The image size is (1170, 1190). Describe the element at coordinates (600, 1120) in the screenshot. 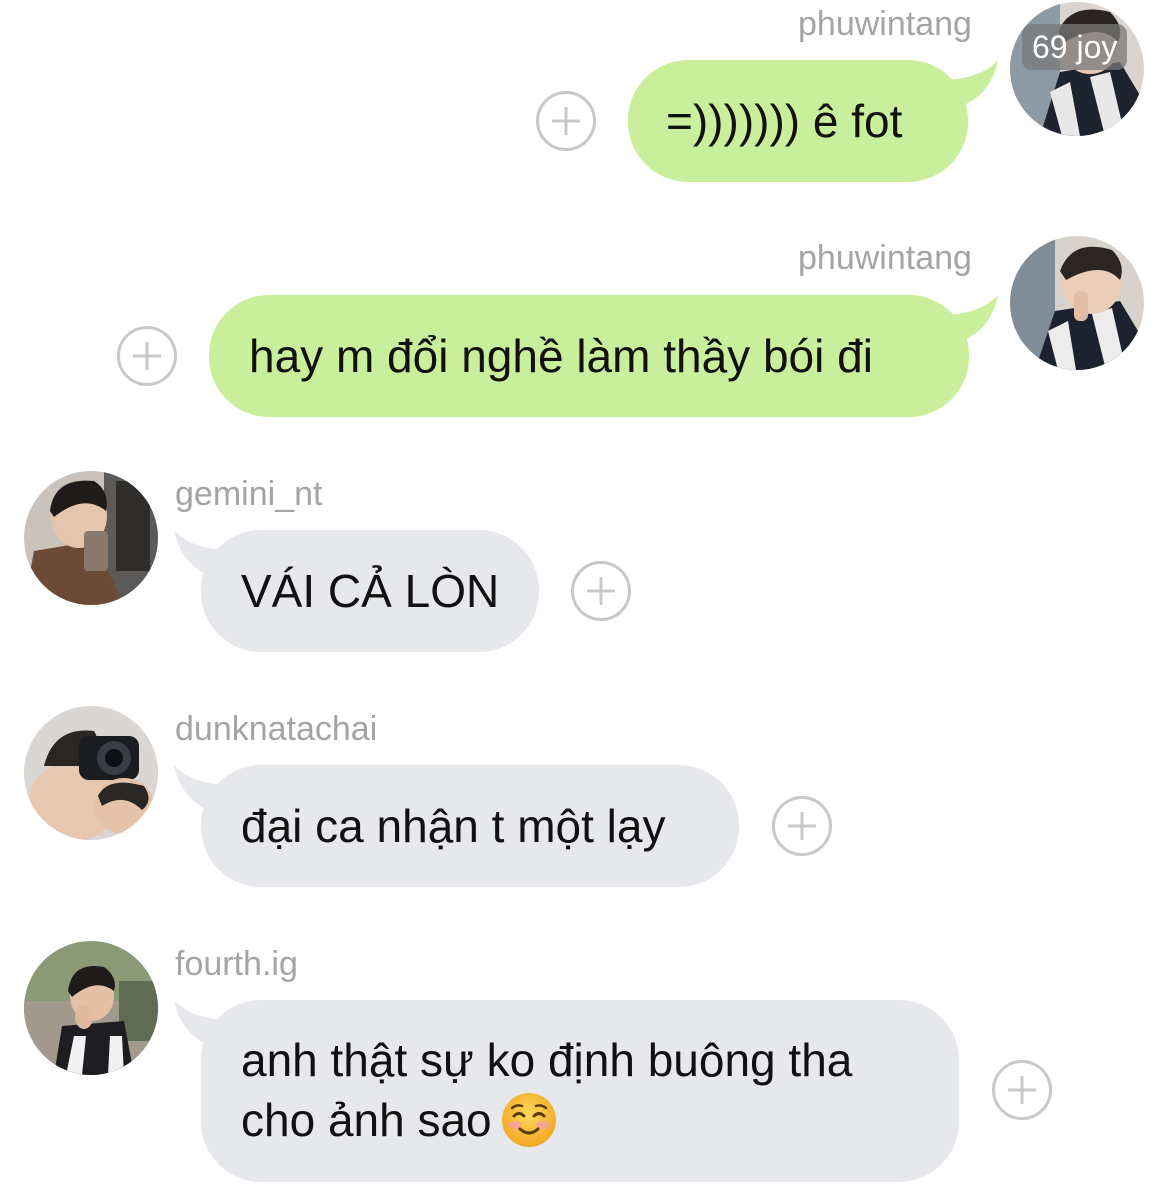

I see `message-text-line-wrap: cho ảnh sao` at that location.